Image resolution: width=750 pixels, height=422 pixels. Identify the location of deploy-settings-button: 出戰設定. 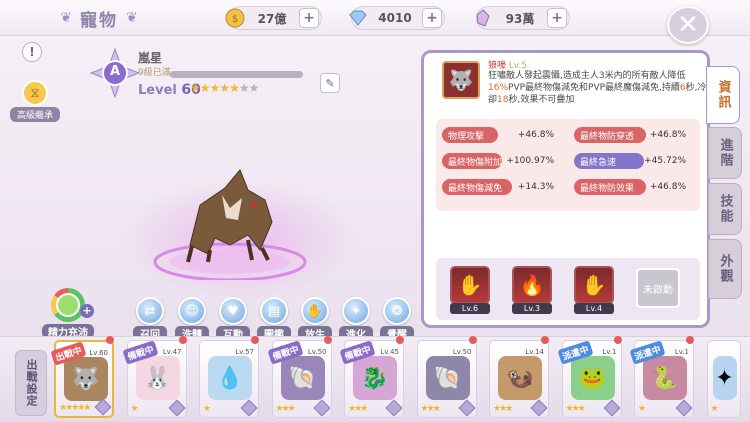
(31, 383).